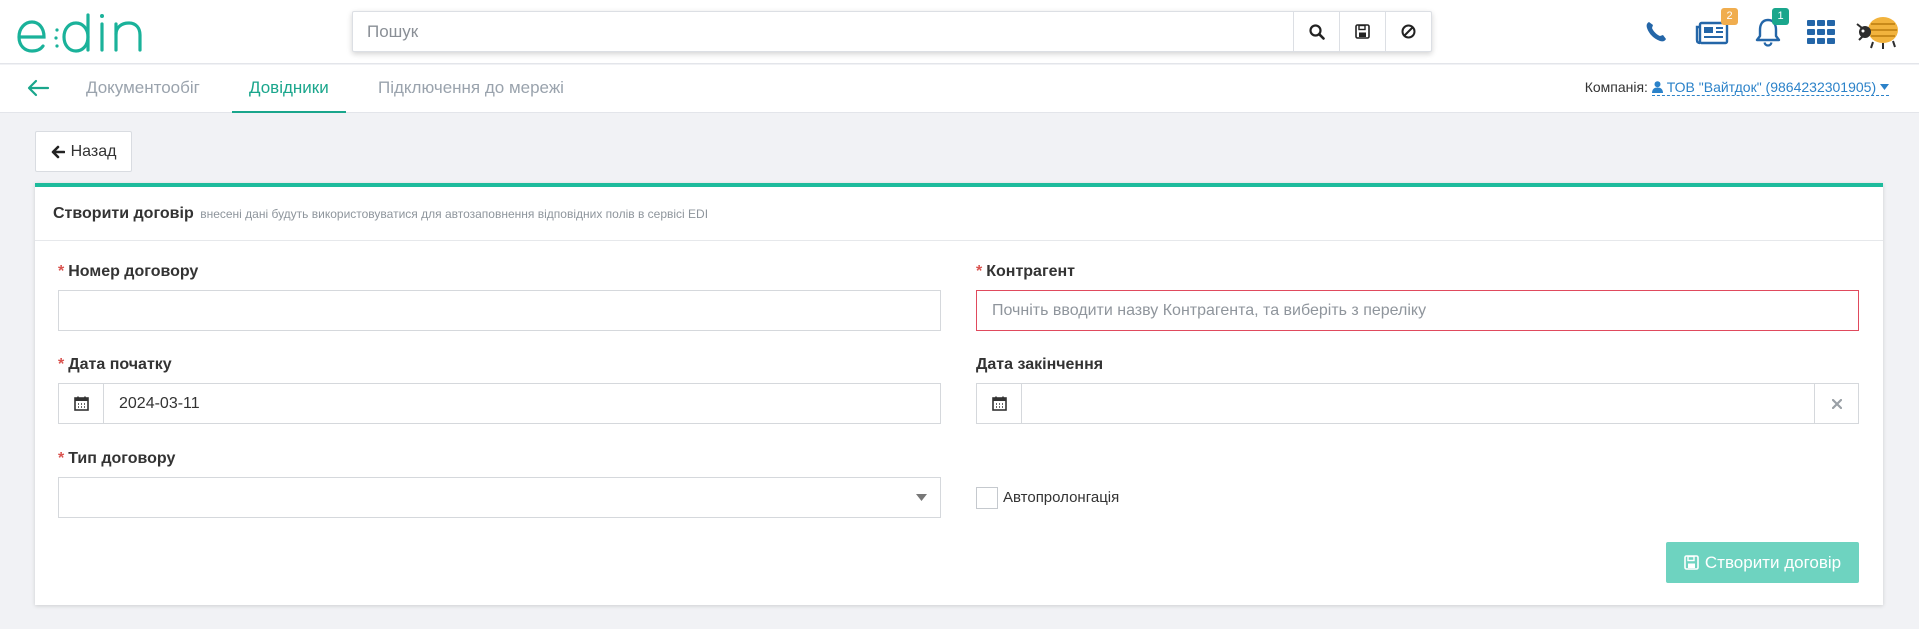 This screenshot has height=629, width=1919. I want to click on clear-search-button, so click(1408, 31).